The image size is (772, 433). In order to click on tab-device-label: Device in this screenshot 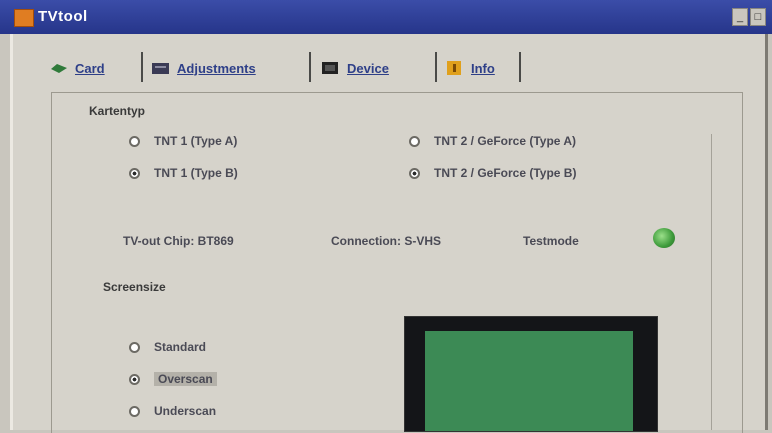, I will do `click(368, 68)`.